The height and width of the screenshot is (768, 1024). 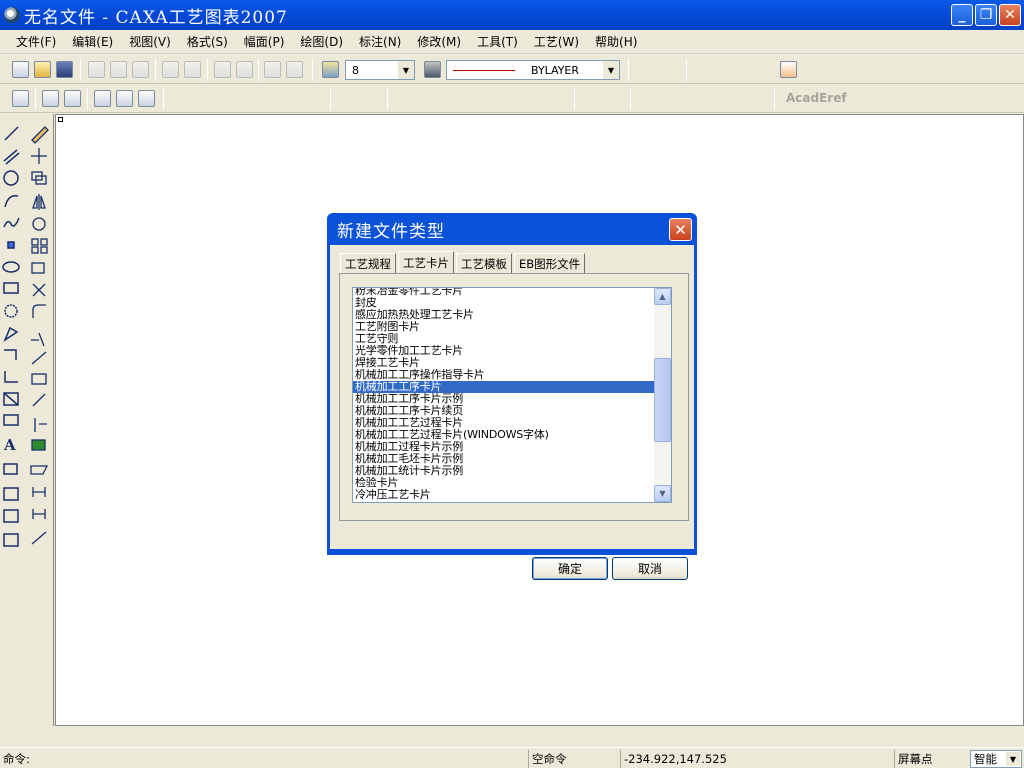 What do you see at coordinates (648, 69) in the screenshot?
I see `magnet-icon` at bounding box center [648, 69].